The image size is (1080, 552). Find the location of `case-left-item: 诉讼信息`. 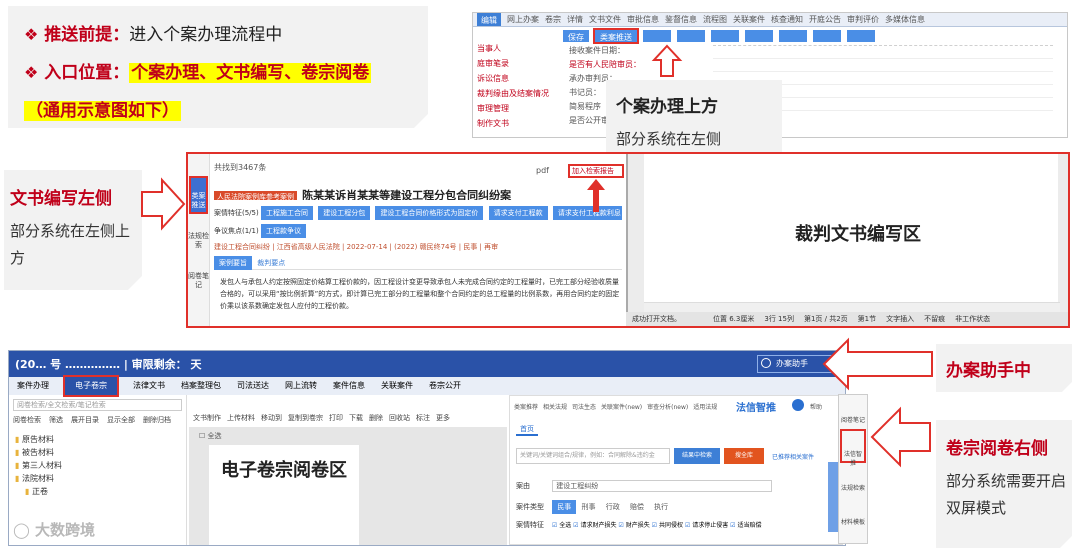

case-left-item: 诉讼信息 is located at coordinates (514, 80).